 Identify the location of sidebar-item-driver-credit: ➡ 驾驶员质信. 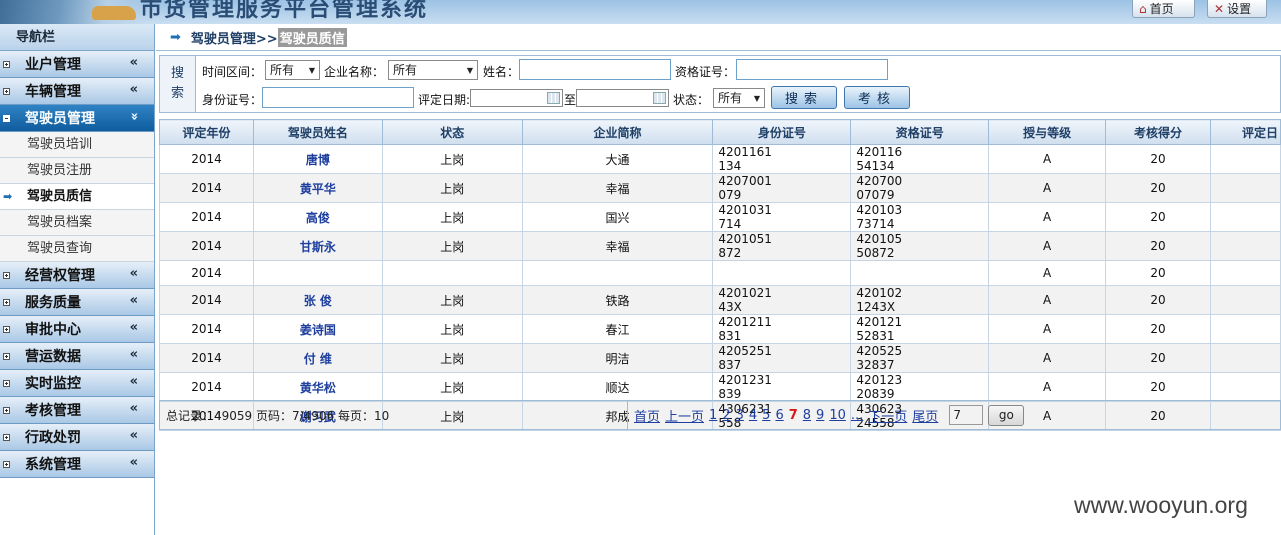
(77, 197).